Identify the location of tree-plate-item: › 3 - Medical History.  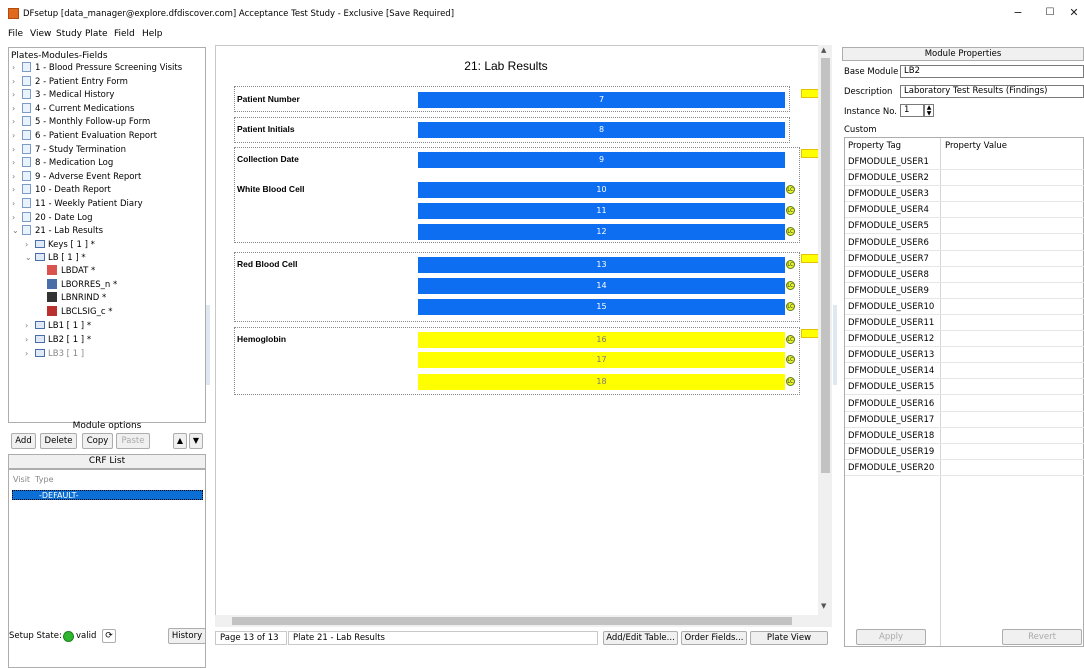
(63, 94).